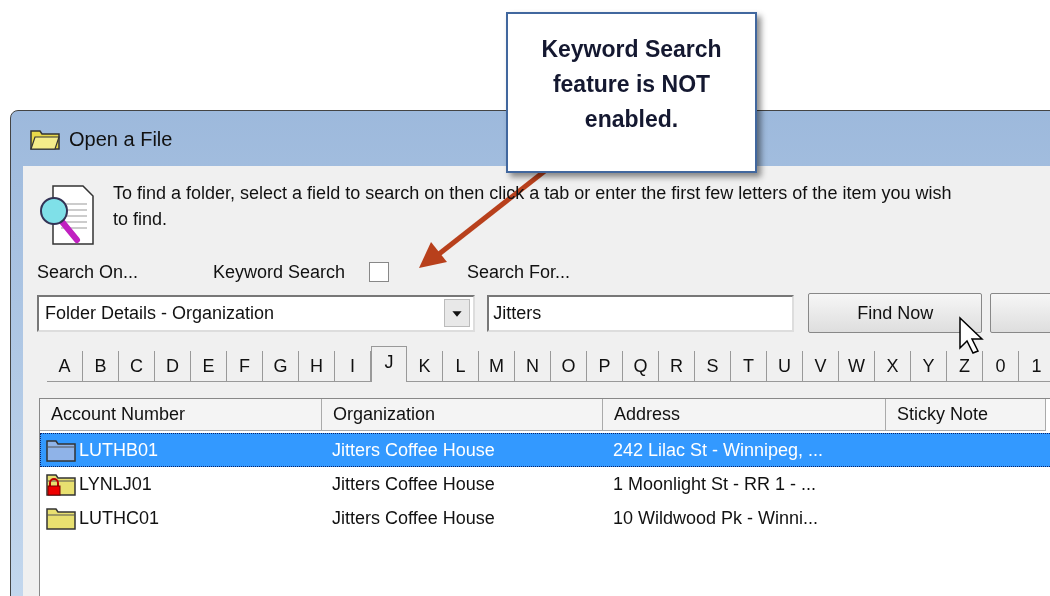  What do you see at coordinates (857, 366) in the screenshot?
I see `letter-tab: W` at bounding box center [857, 366].